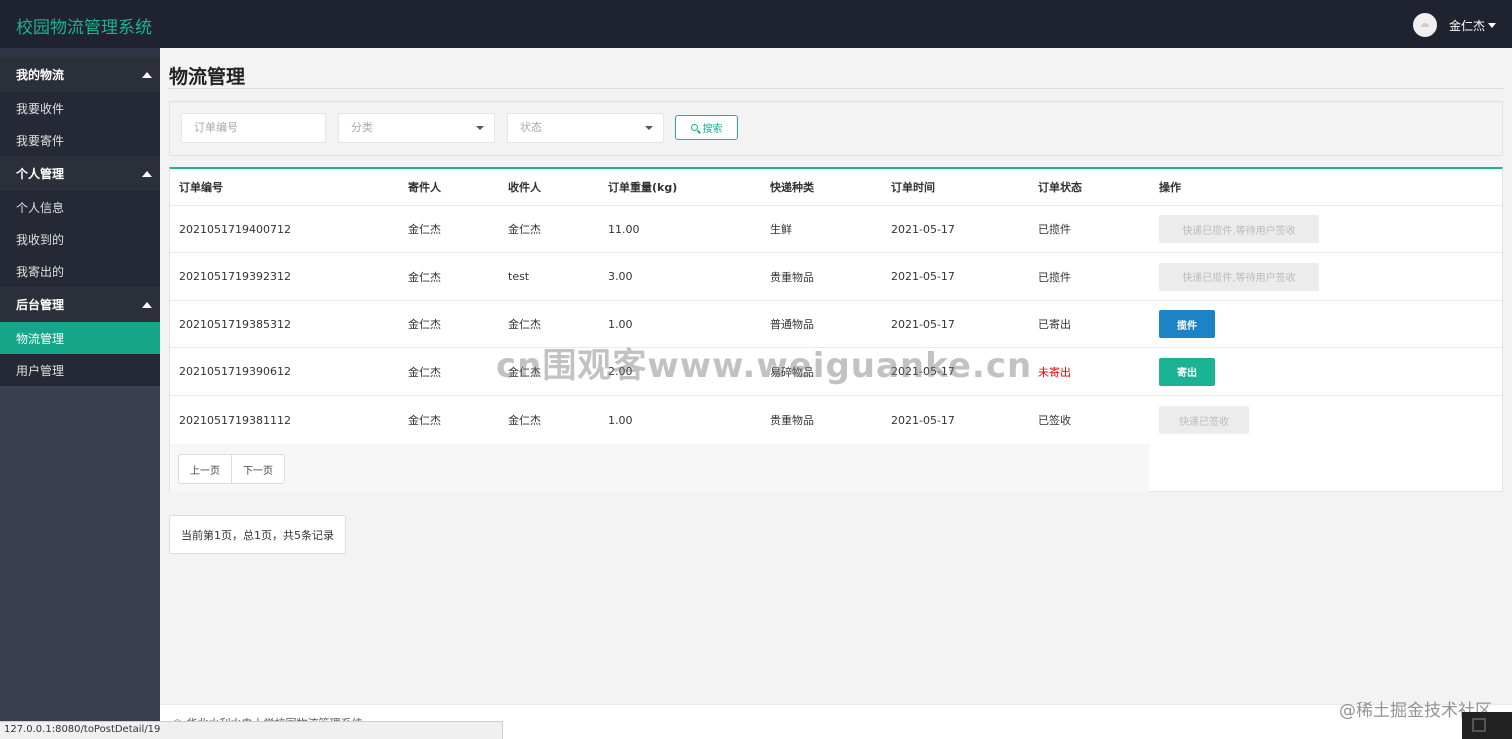 The width and height of the screenshot is (1512, 739). Describe the element at coordinates (257, 534) in the screenshot. I see `record-summary: 当前第1页，总1页，共5条记录` at that location.